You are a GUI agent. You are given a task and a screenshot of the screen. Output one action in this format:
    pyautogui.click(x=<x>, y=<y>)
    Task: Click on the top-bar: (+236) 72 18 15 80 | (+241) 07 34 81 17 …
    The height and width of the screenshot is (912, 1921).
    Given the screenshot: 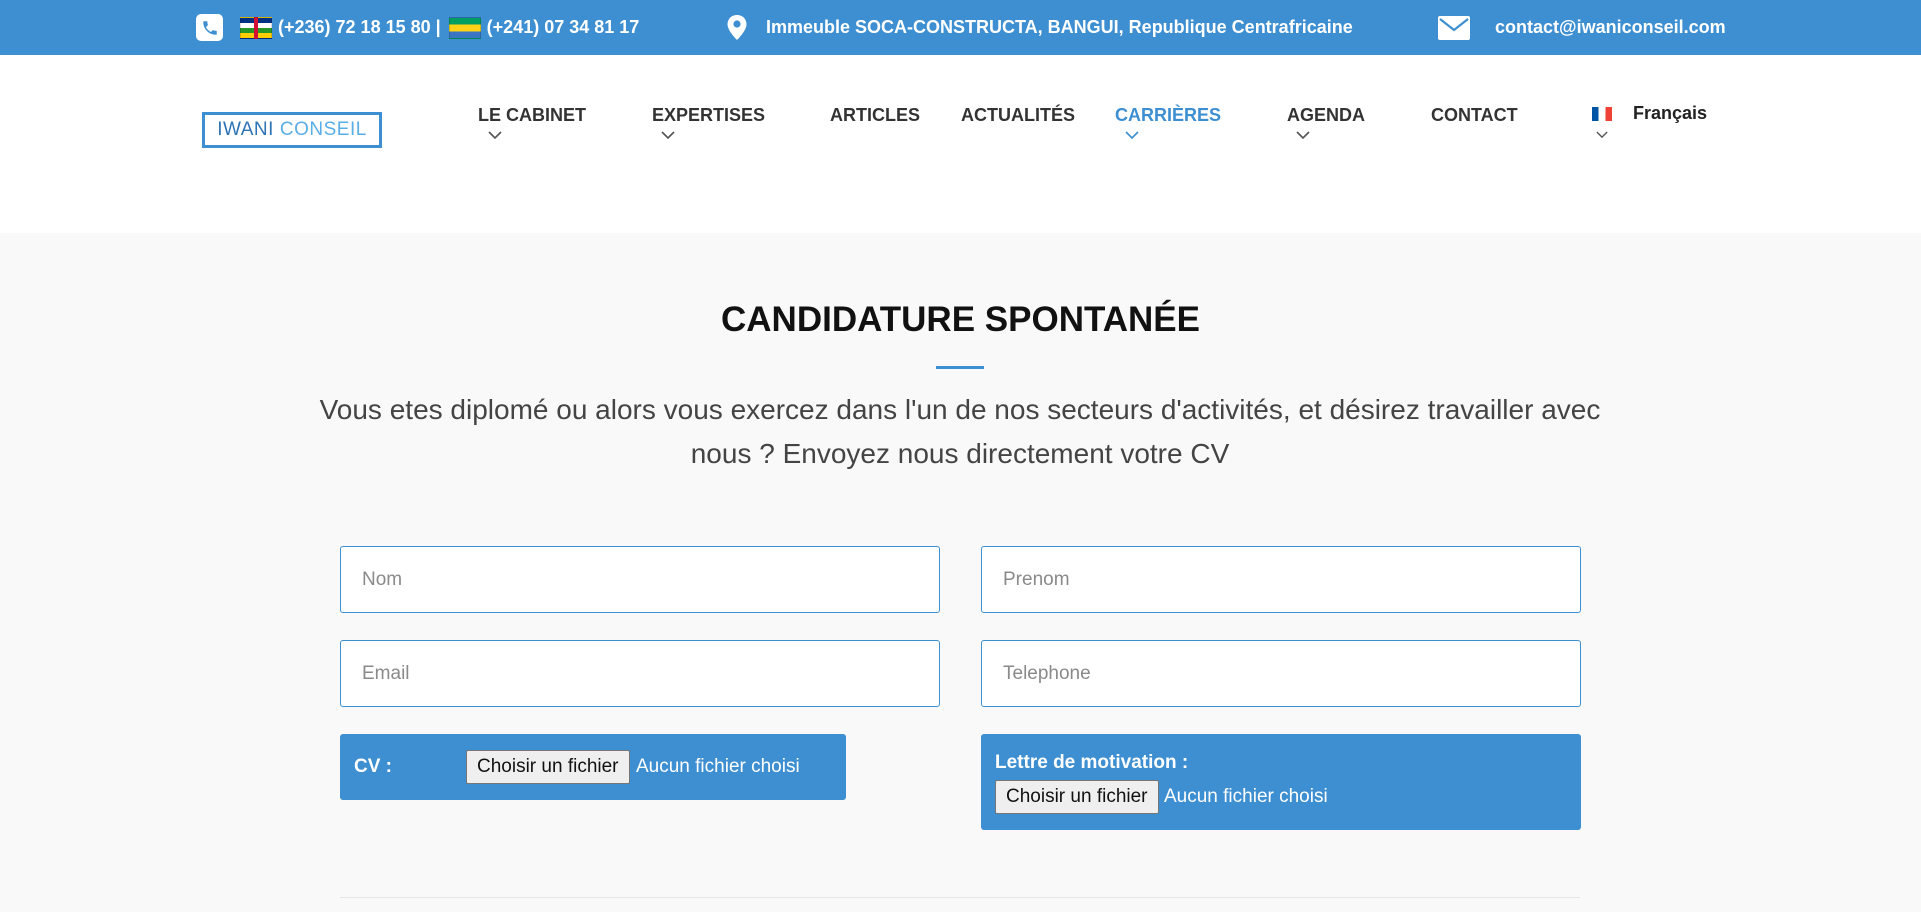 What is the action you would take?
    pyautogui.click(x=960, y=27)
    